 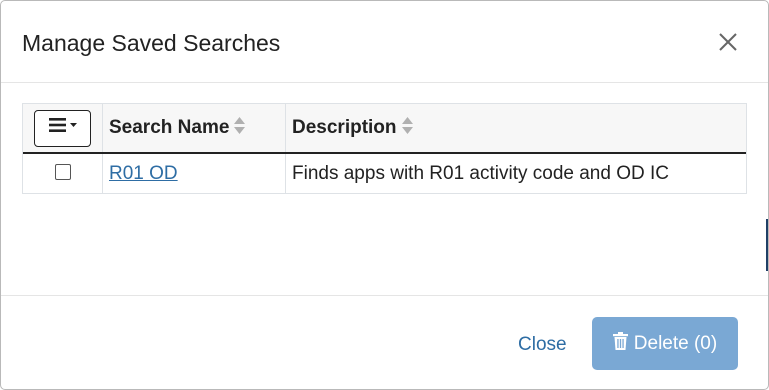 I want to click on dialog-title: Manage Saved Searches, so click(x=151, y=43).